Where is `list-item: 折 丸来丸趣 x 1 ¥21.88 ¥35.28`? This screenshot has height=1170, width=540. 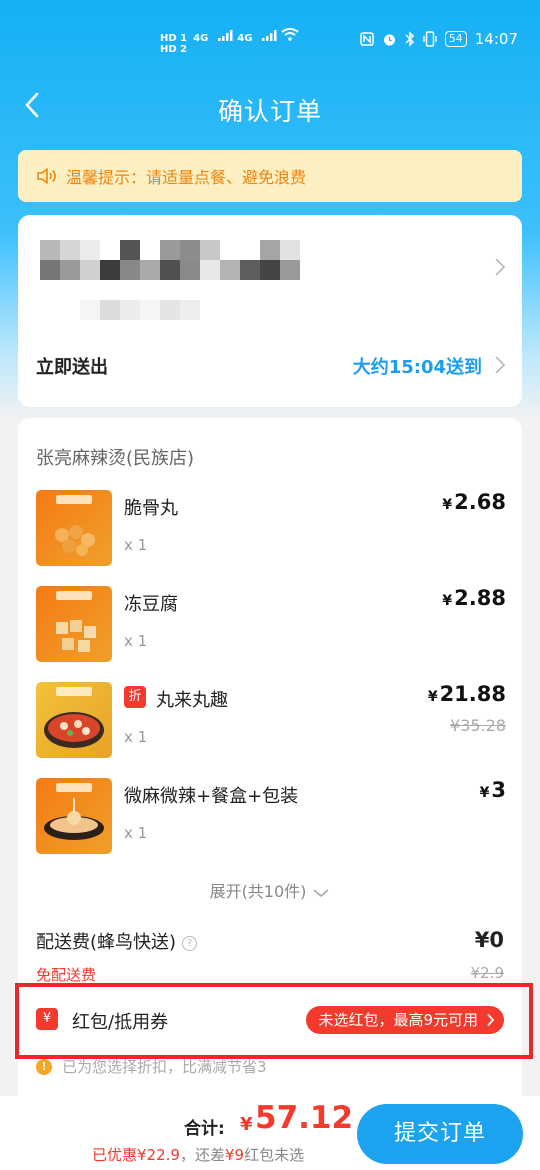 list-item: 折 丸来丸趣 x 1 ¥21.88 ¥35.28 is located at coordinates (271, 720).